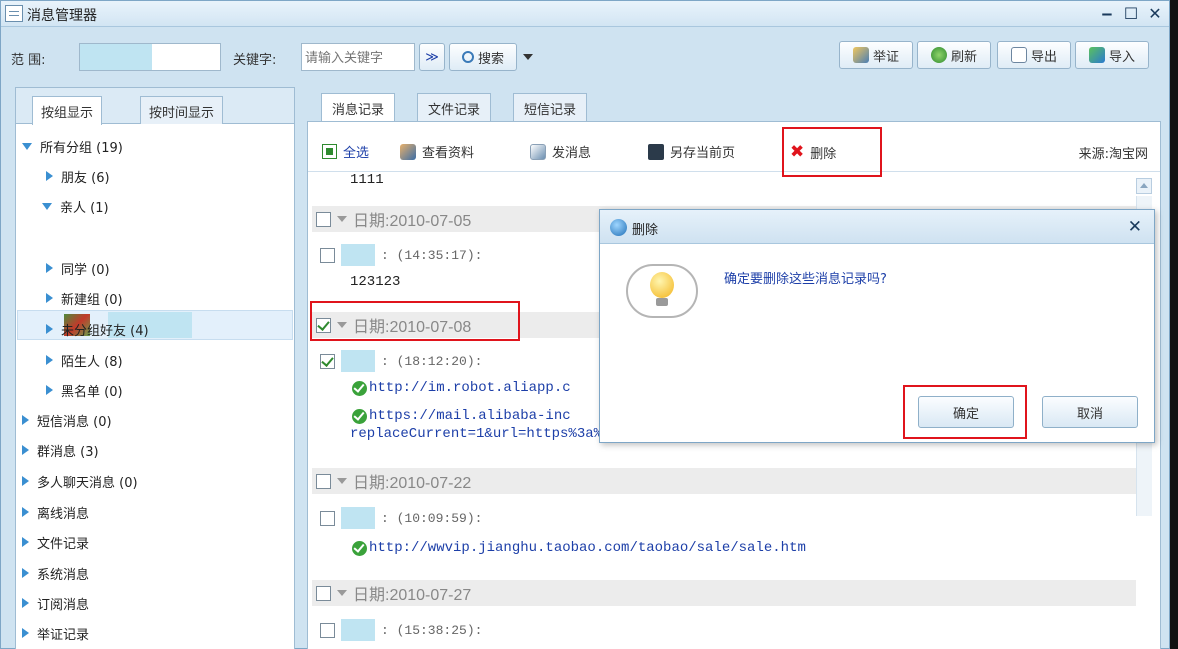  What do you see at coordinates (432, 361) in the screenshot?
I see `message-time: : (18:12:20):` at bounding box center [432, 361].